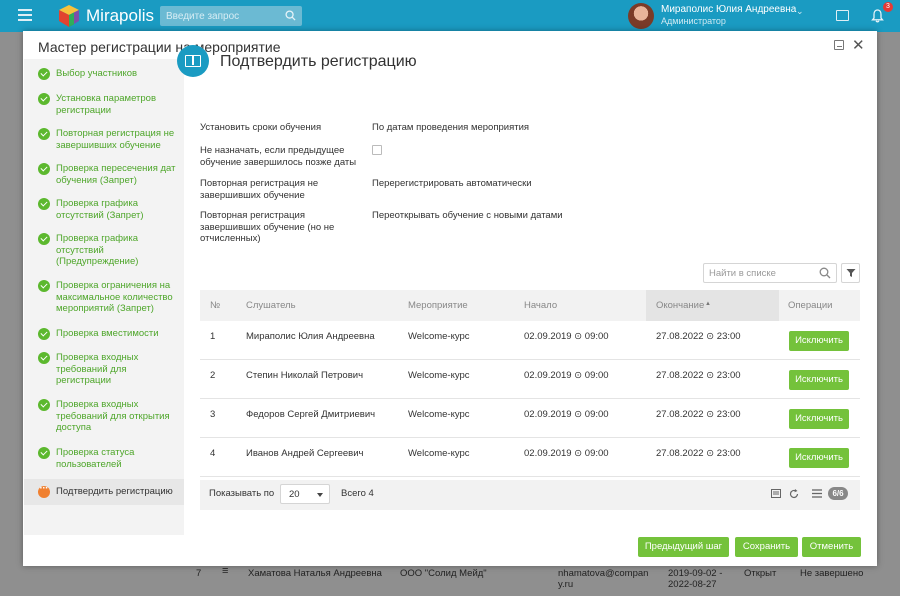 The height and width of the screenshot is (596, 900). Describe the element at coordinates (680, 305) in the screenshot. I see `col-end: Окончание` at that location.